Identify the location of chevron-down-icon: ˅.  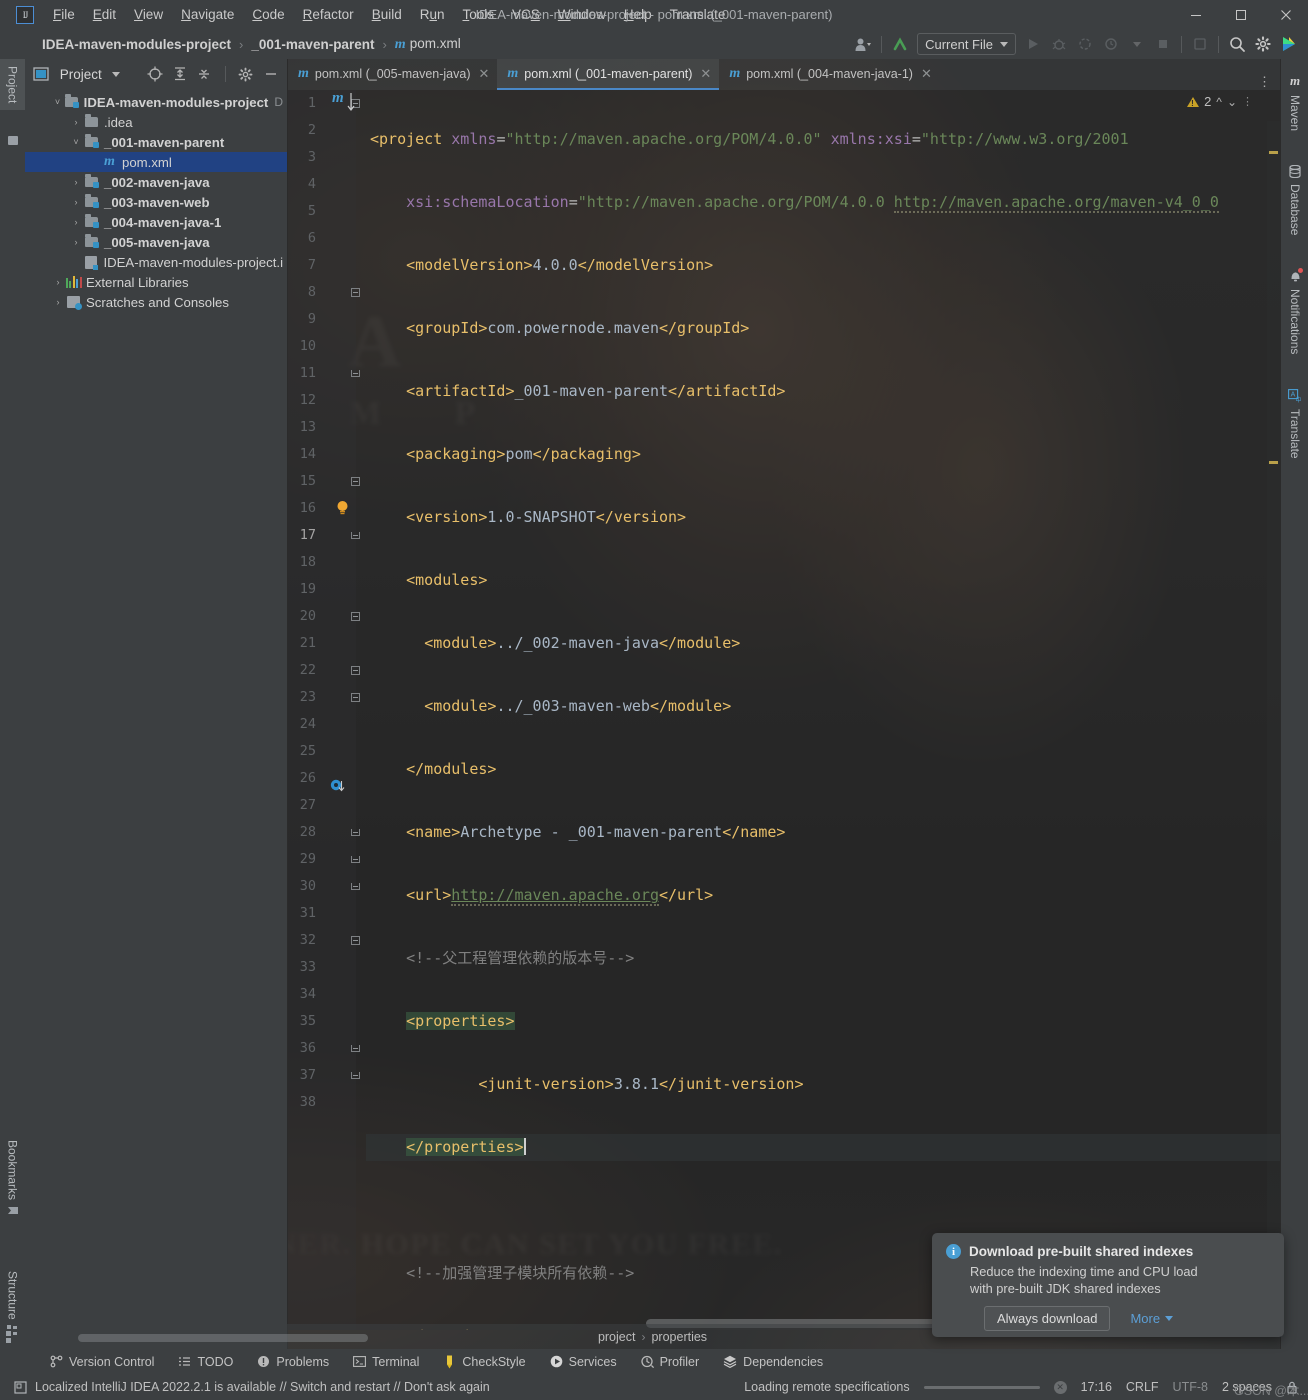
(76, 142).